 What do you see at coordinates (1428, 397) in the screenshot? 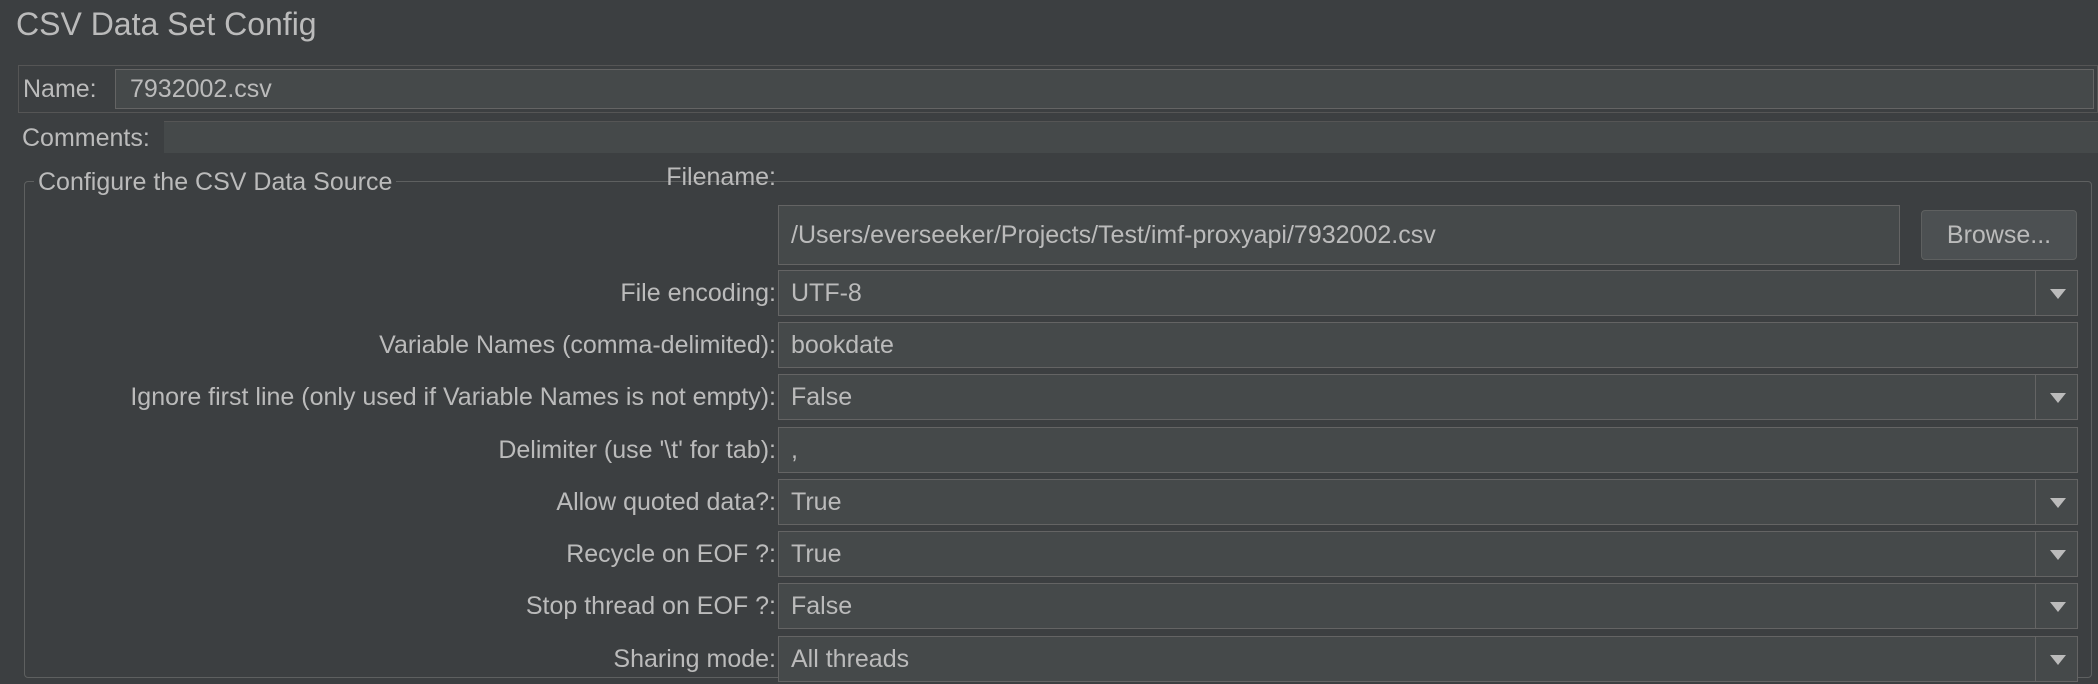
I see `ignore-first-line-select: False` at bounding box center [1428, 397].